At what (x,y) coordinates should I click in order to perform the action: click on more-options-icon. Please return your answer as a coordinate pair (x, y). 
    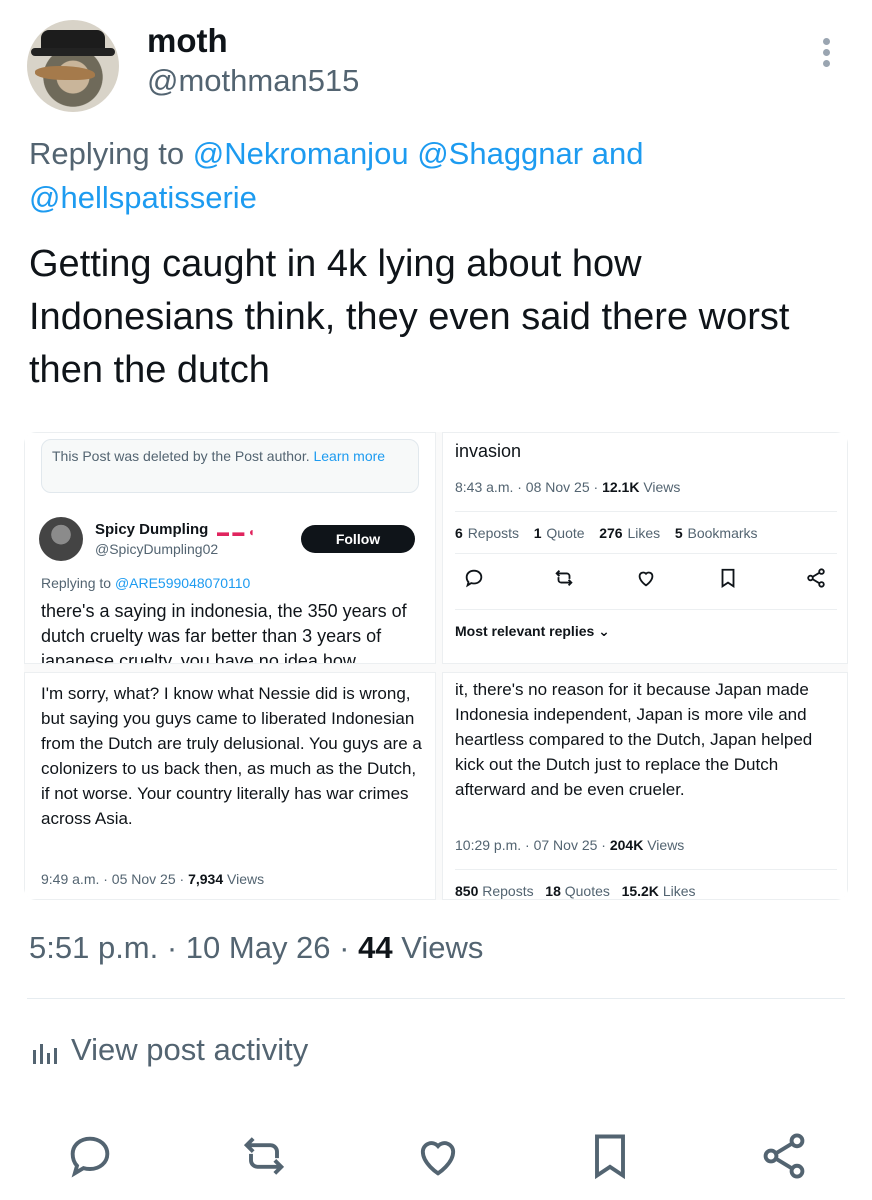
    Looking at the image, I should click on (826, 55).